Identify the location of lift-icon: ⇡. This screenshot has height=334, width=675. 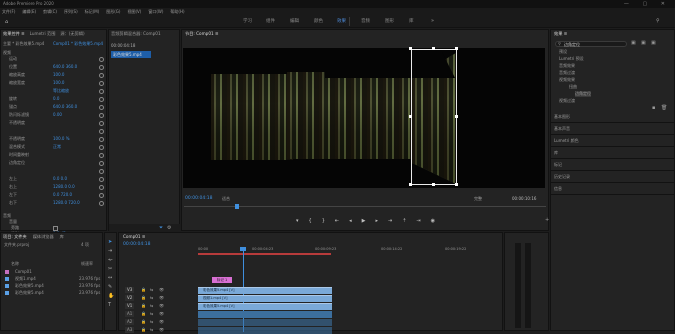
(404, 221).